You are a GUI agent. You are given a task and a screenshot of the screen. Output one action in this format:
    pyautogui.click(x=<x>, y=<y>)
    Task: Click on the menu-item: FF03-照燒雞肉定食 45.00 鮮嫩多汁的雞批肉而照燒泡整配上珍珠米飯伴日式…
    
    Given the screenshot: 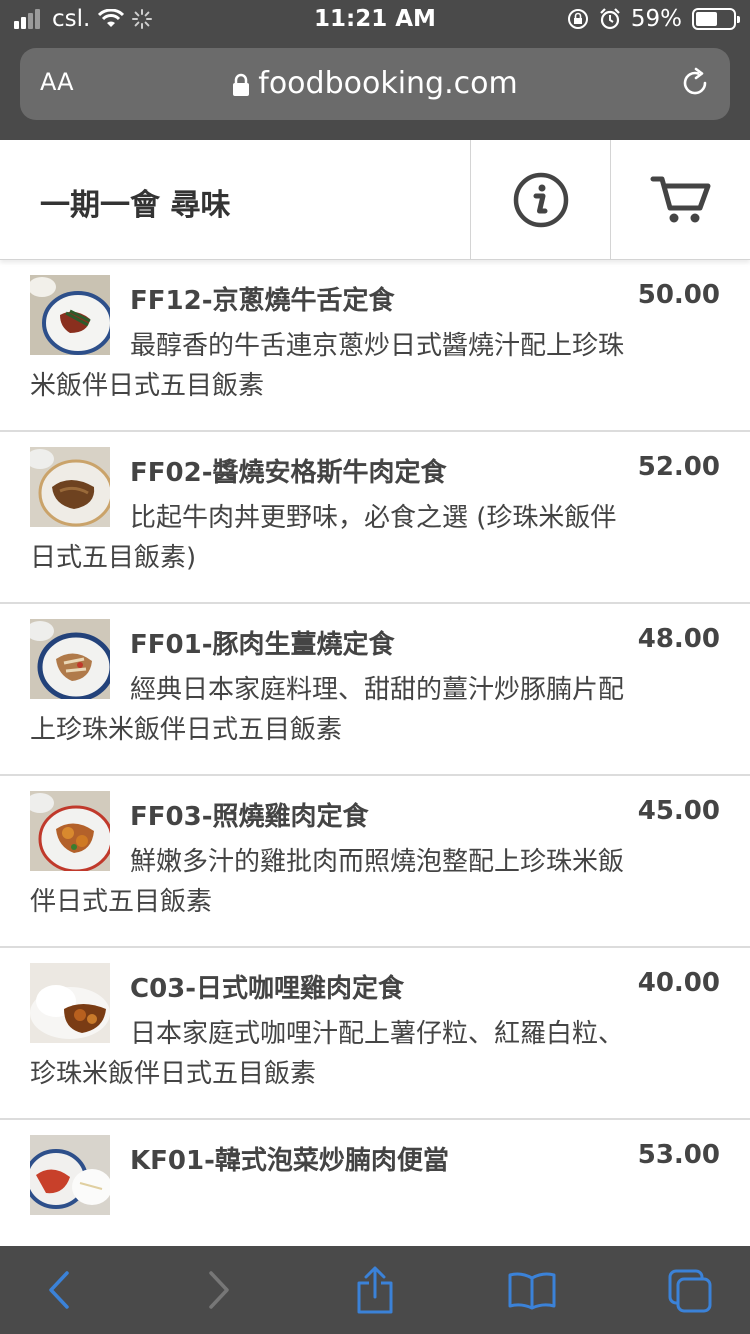 What is the action you would take?
    pyautogui.click(x=375, y=862)
    